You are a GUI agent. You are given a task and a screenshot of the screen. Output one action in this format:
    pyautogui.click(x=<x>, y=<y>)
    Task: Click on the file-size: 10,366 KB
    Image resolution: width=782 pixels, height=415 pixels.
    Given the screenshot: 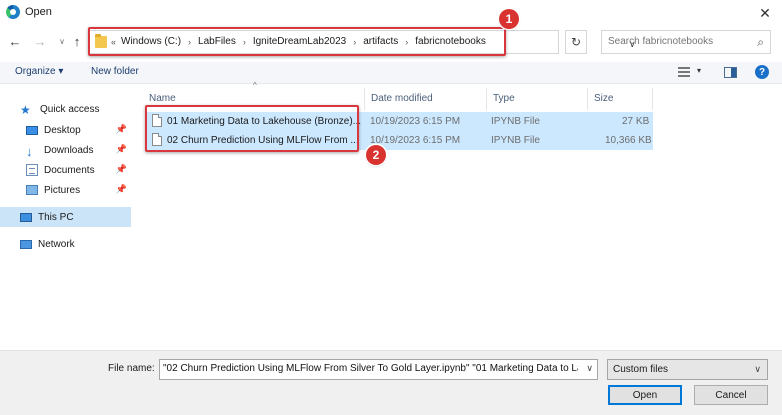 What is the action you would take?
    pyautogui.click(x=628, y=140)
    